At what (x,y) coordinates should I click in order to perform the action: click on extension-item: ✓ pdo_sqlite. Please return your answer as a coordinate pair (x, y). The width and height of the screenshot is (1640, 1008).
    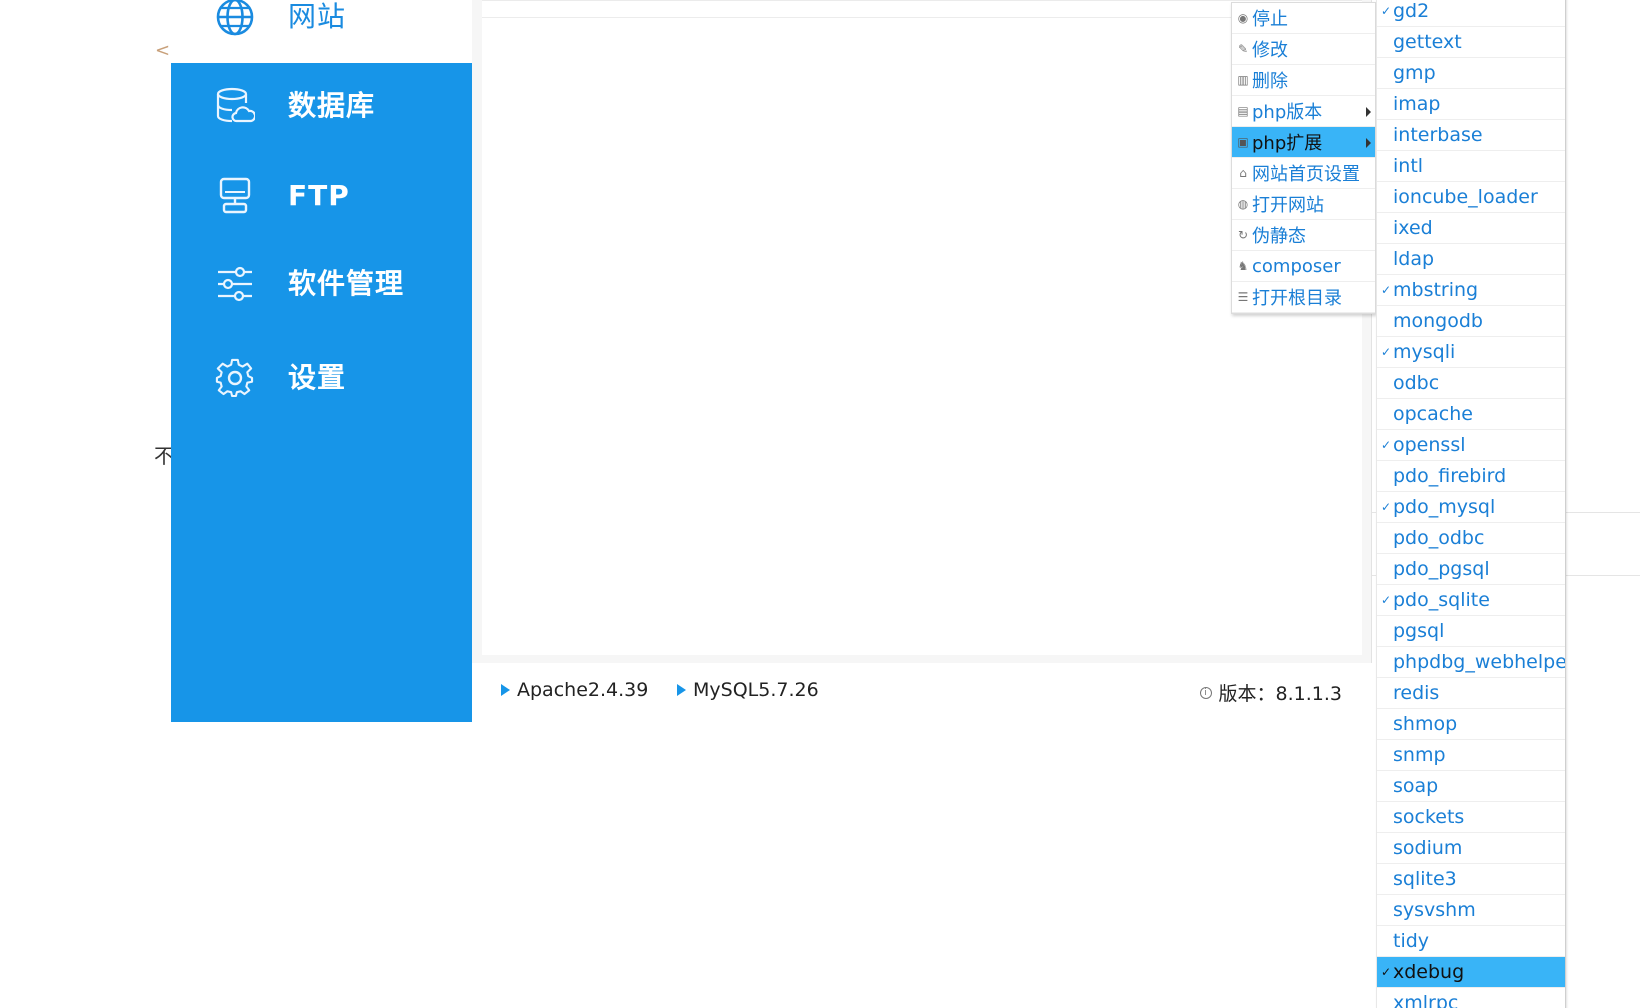
    Looking at the image, I should click on (1471, 600).